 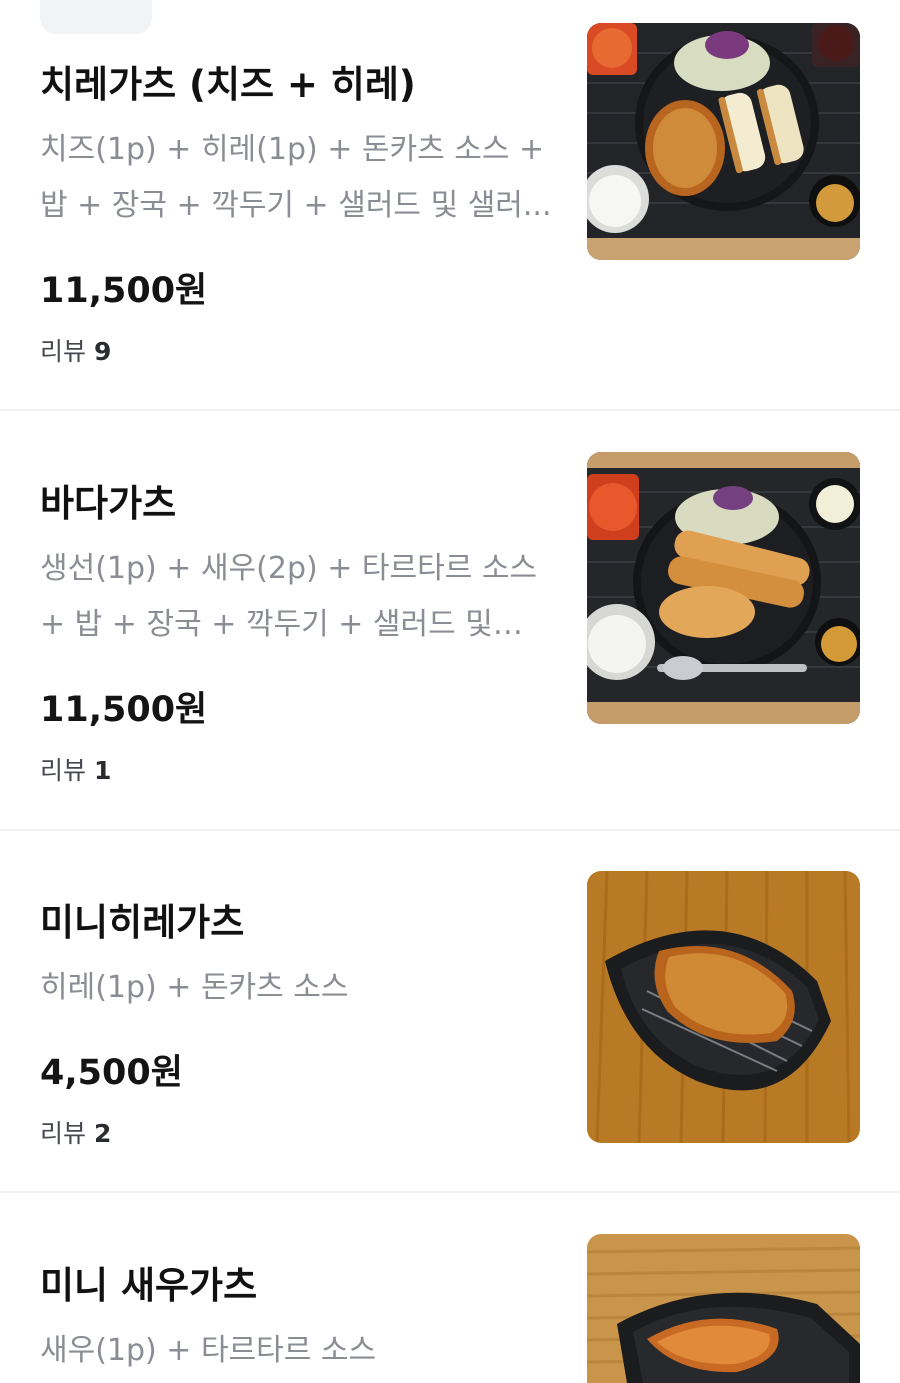 What do you see at coordinates (450, 1288) in the screenshot?
I see `menu-item: 미니 새우가츠 새우(1p) + 타르타르 소스` at bounding box center [450, 1288].